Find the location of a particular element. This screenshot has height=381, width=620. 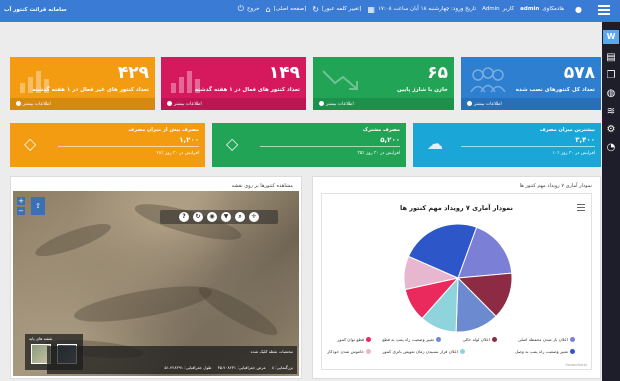

chart-credit: fusioncharts is located at coordinates (576, 365).